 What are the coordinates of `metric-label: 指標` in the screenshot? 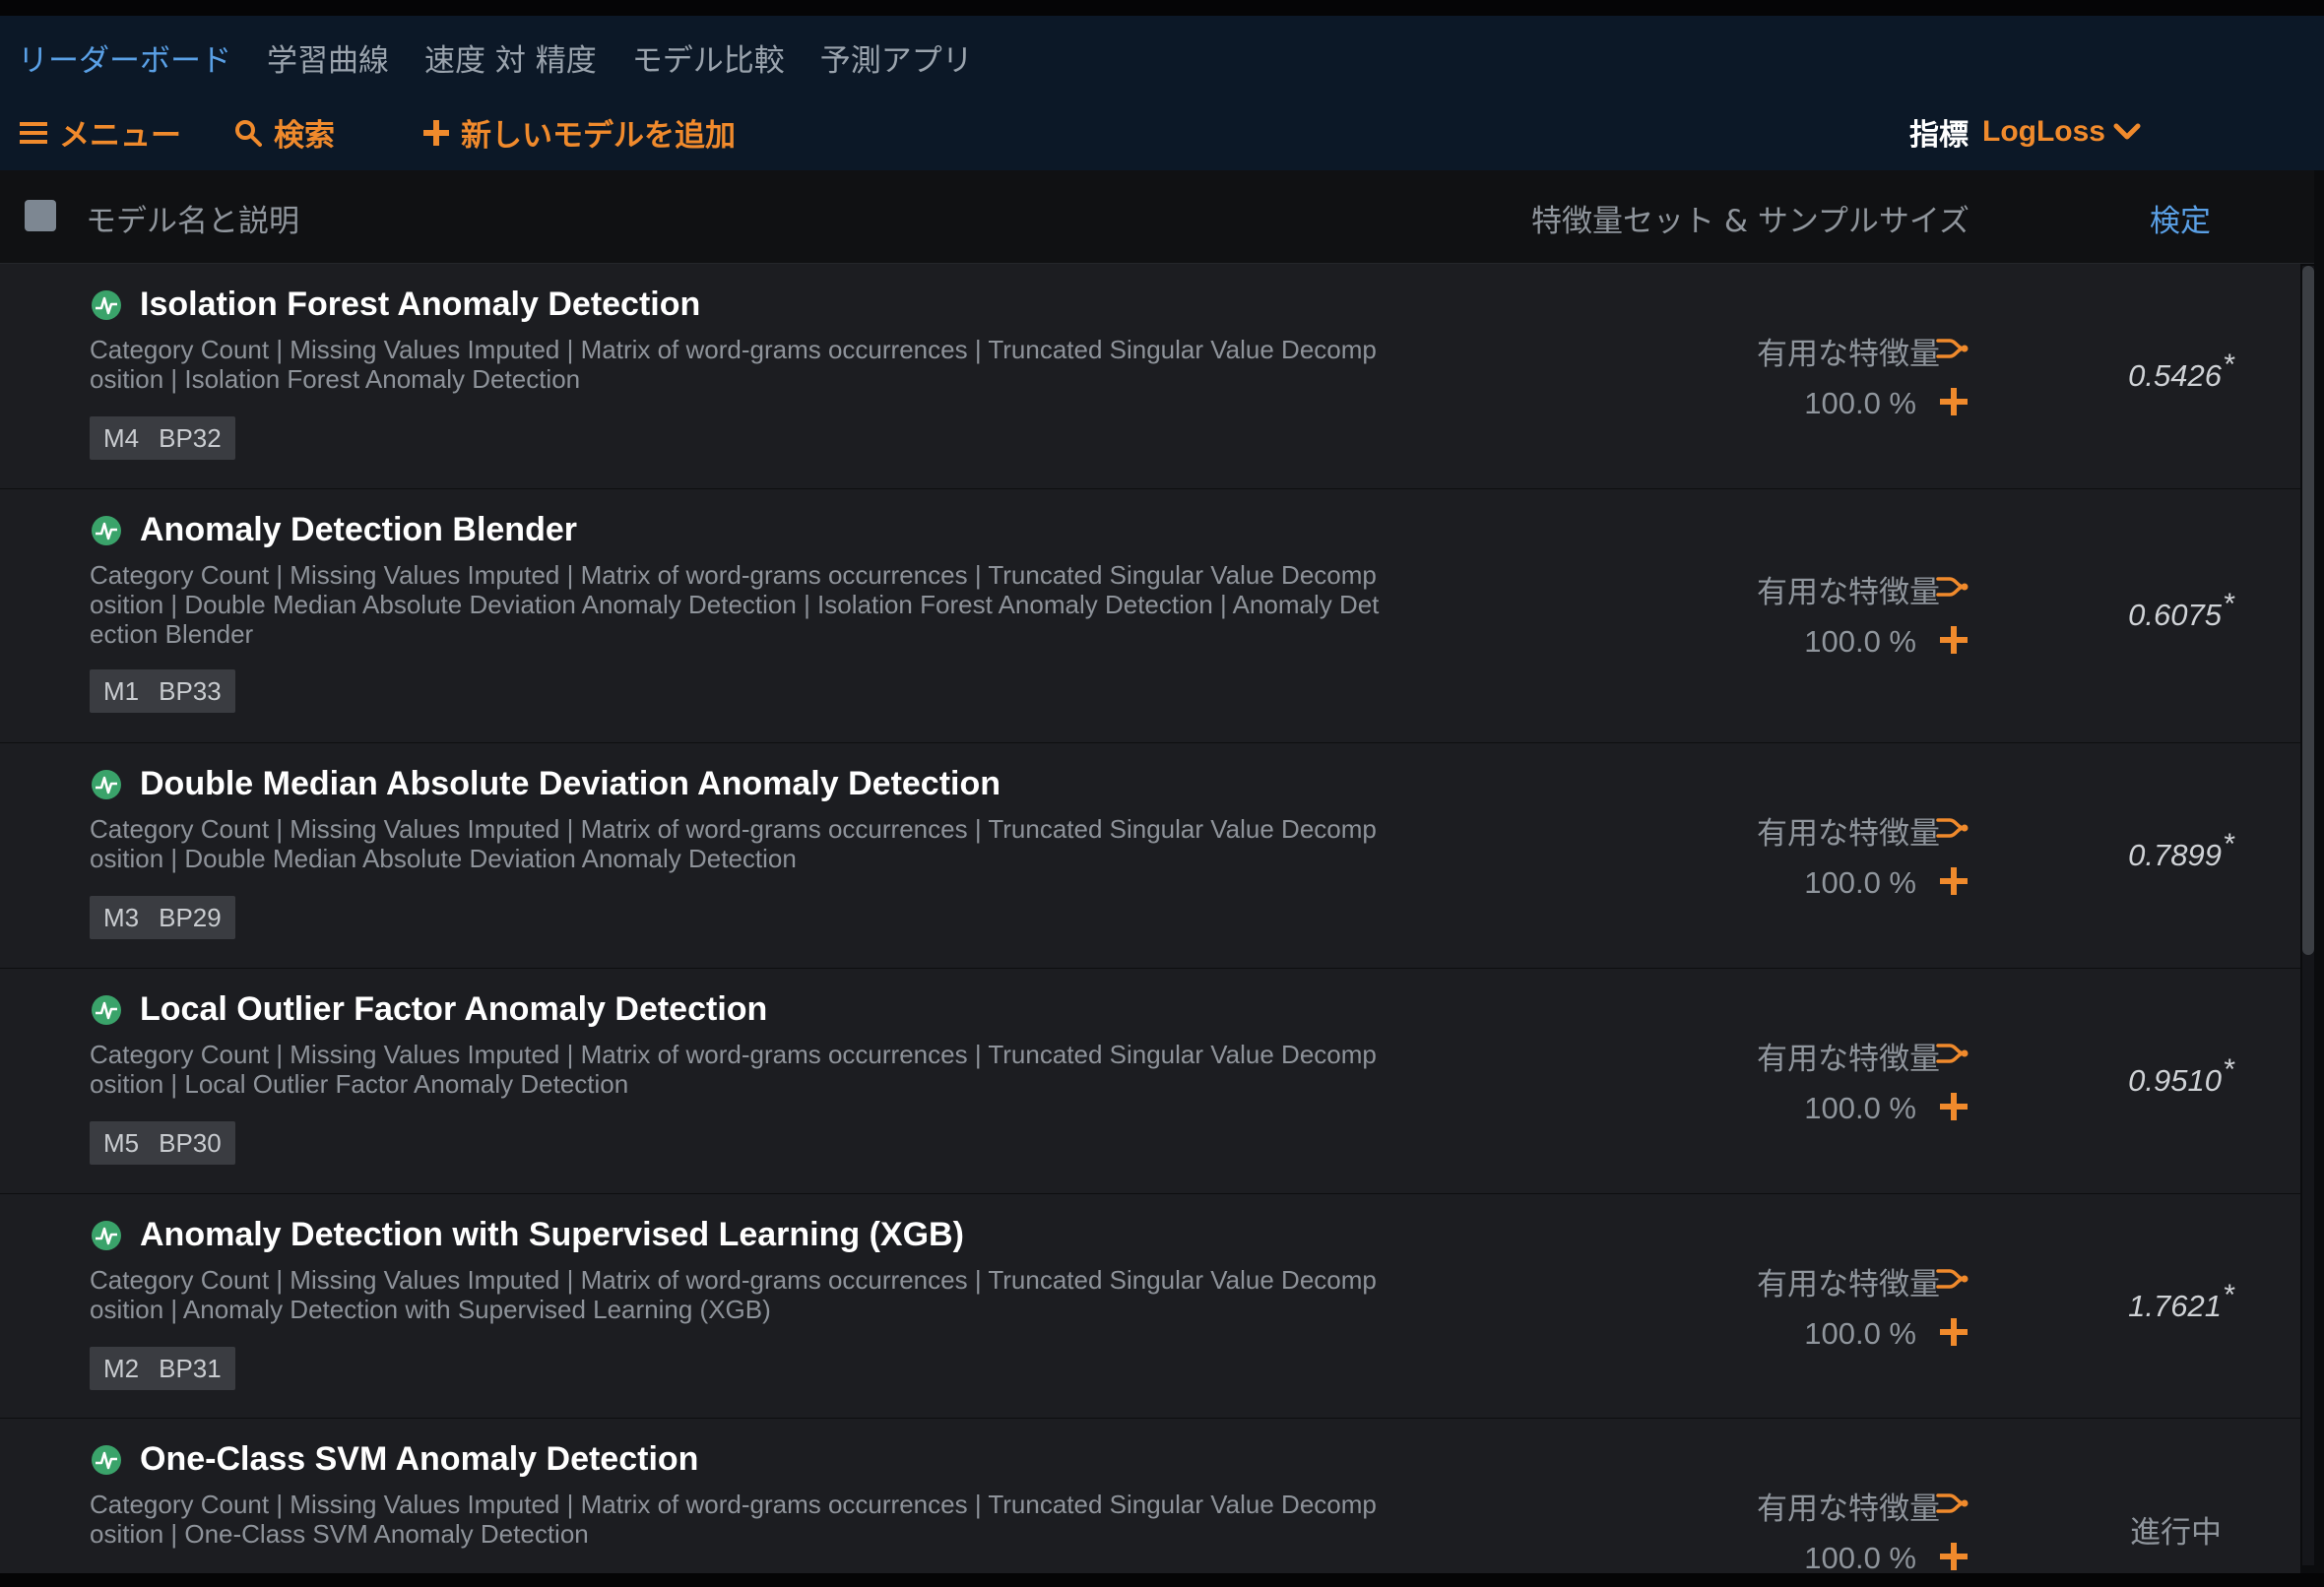 It's located at (1939, 135).